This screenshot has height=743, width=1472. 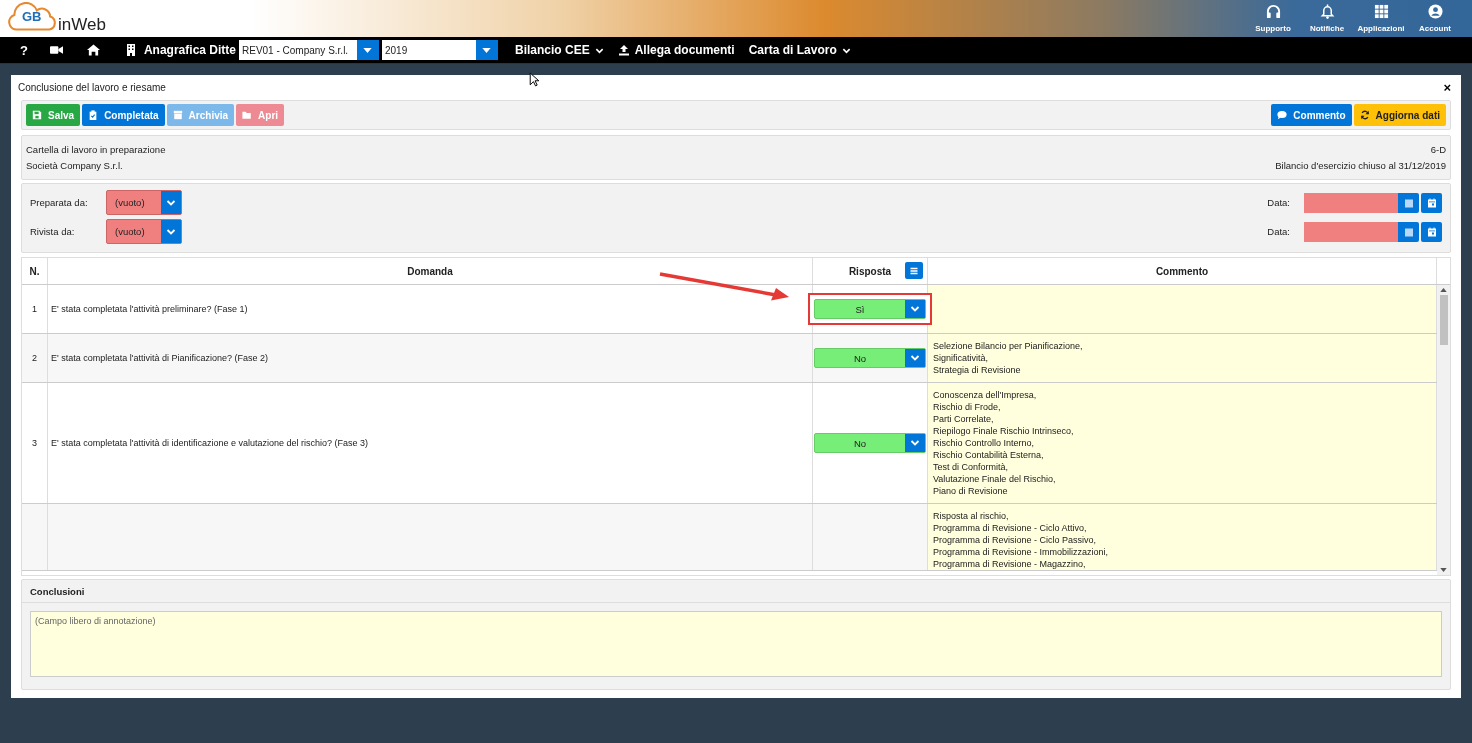 What do you see at coordinates (736, 644) in the screenshot?
I see `notes-field: (Campo libero di annotazione)` at bounding box center [736, 644].